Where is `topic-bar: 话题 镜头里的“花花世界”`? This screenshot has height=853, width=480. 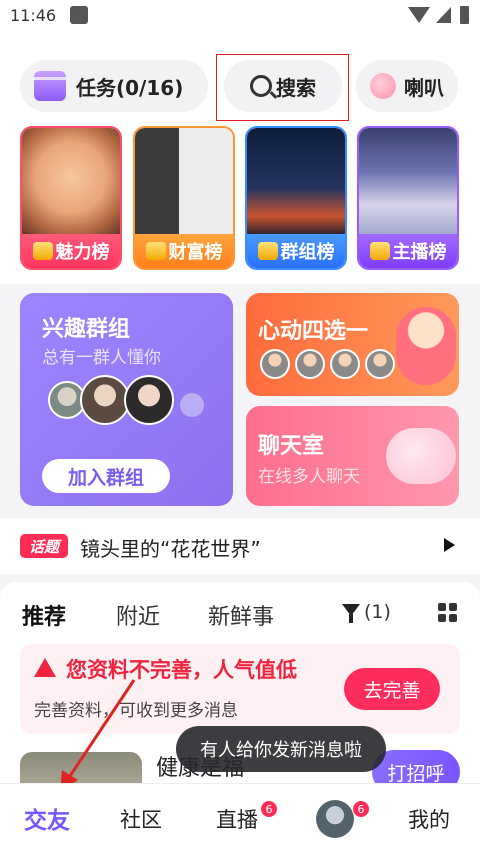
topic-bar: 话题 镜头里的“花花世界” is located at coordinates (240, 546).